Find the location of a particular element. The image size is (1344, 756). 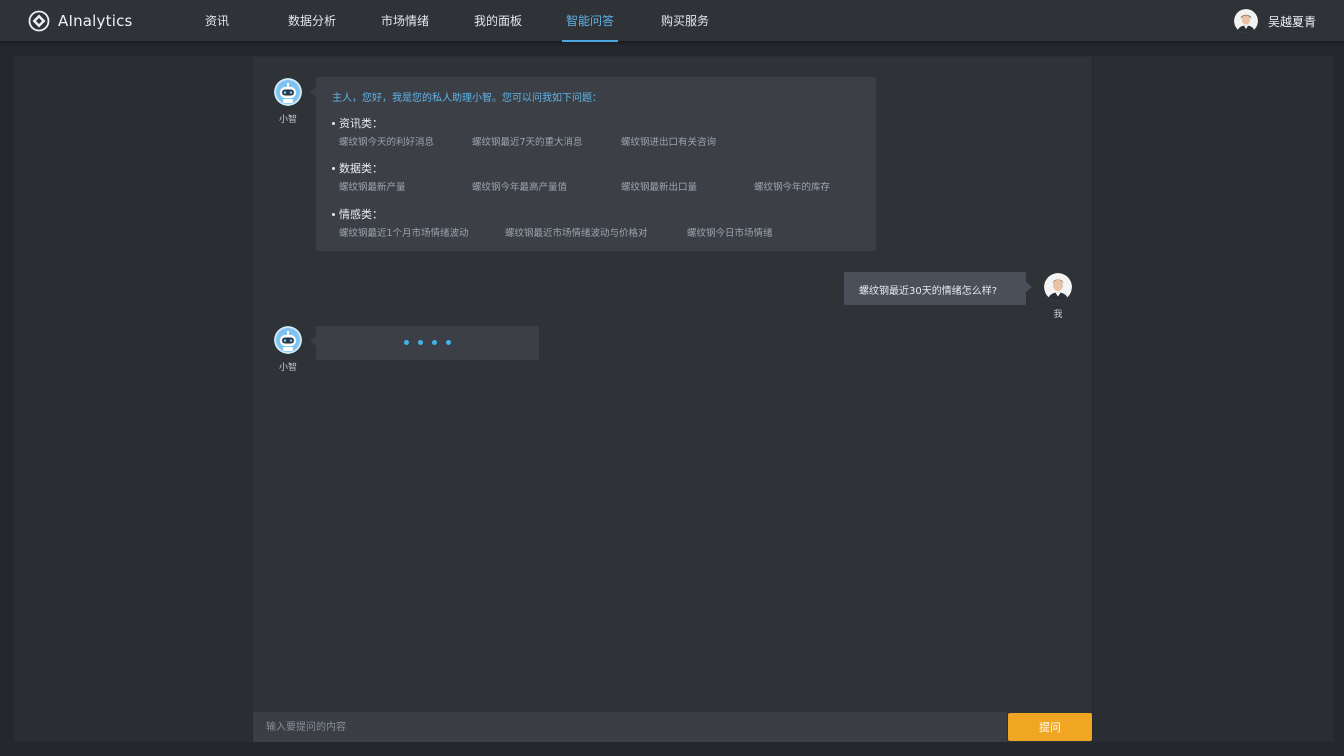

nav-item-data-analysis: 数据分析 is located at coordinates (312, 21).